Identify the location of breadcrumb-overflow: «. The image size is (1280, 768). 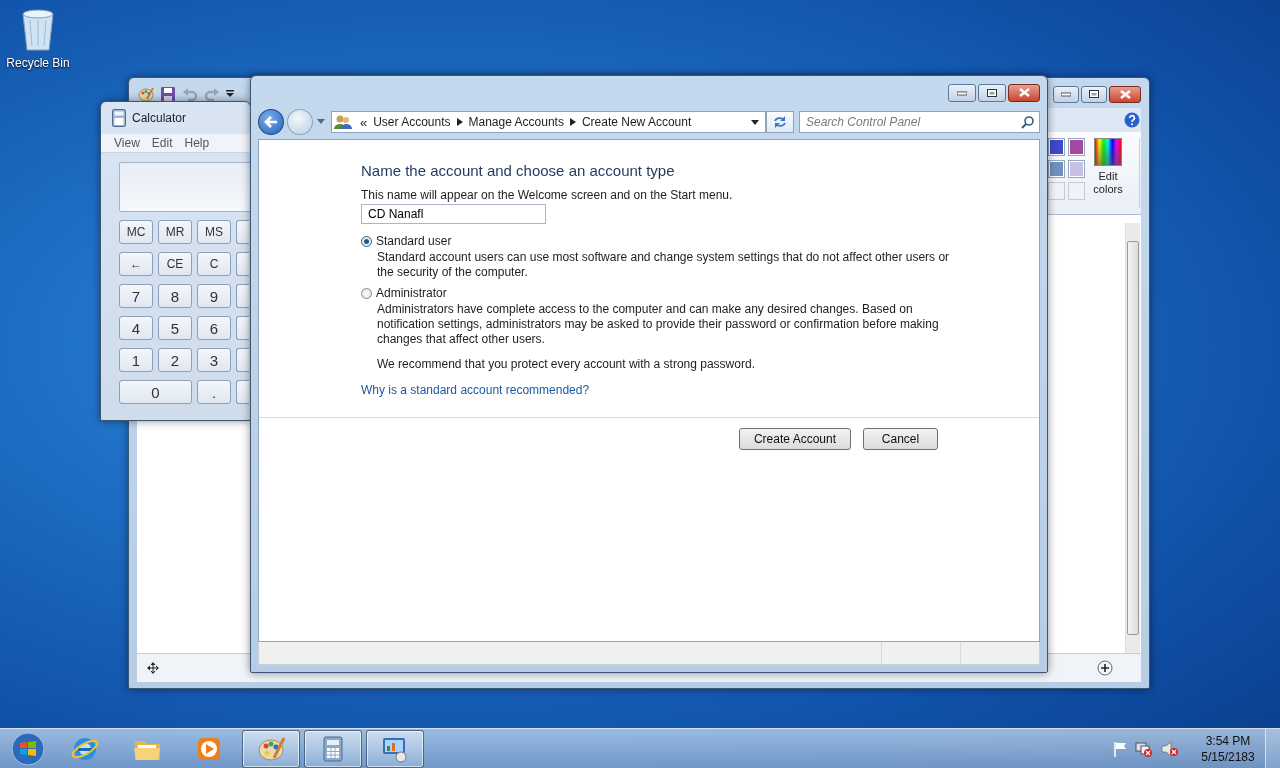
(363, 122).